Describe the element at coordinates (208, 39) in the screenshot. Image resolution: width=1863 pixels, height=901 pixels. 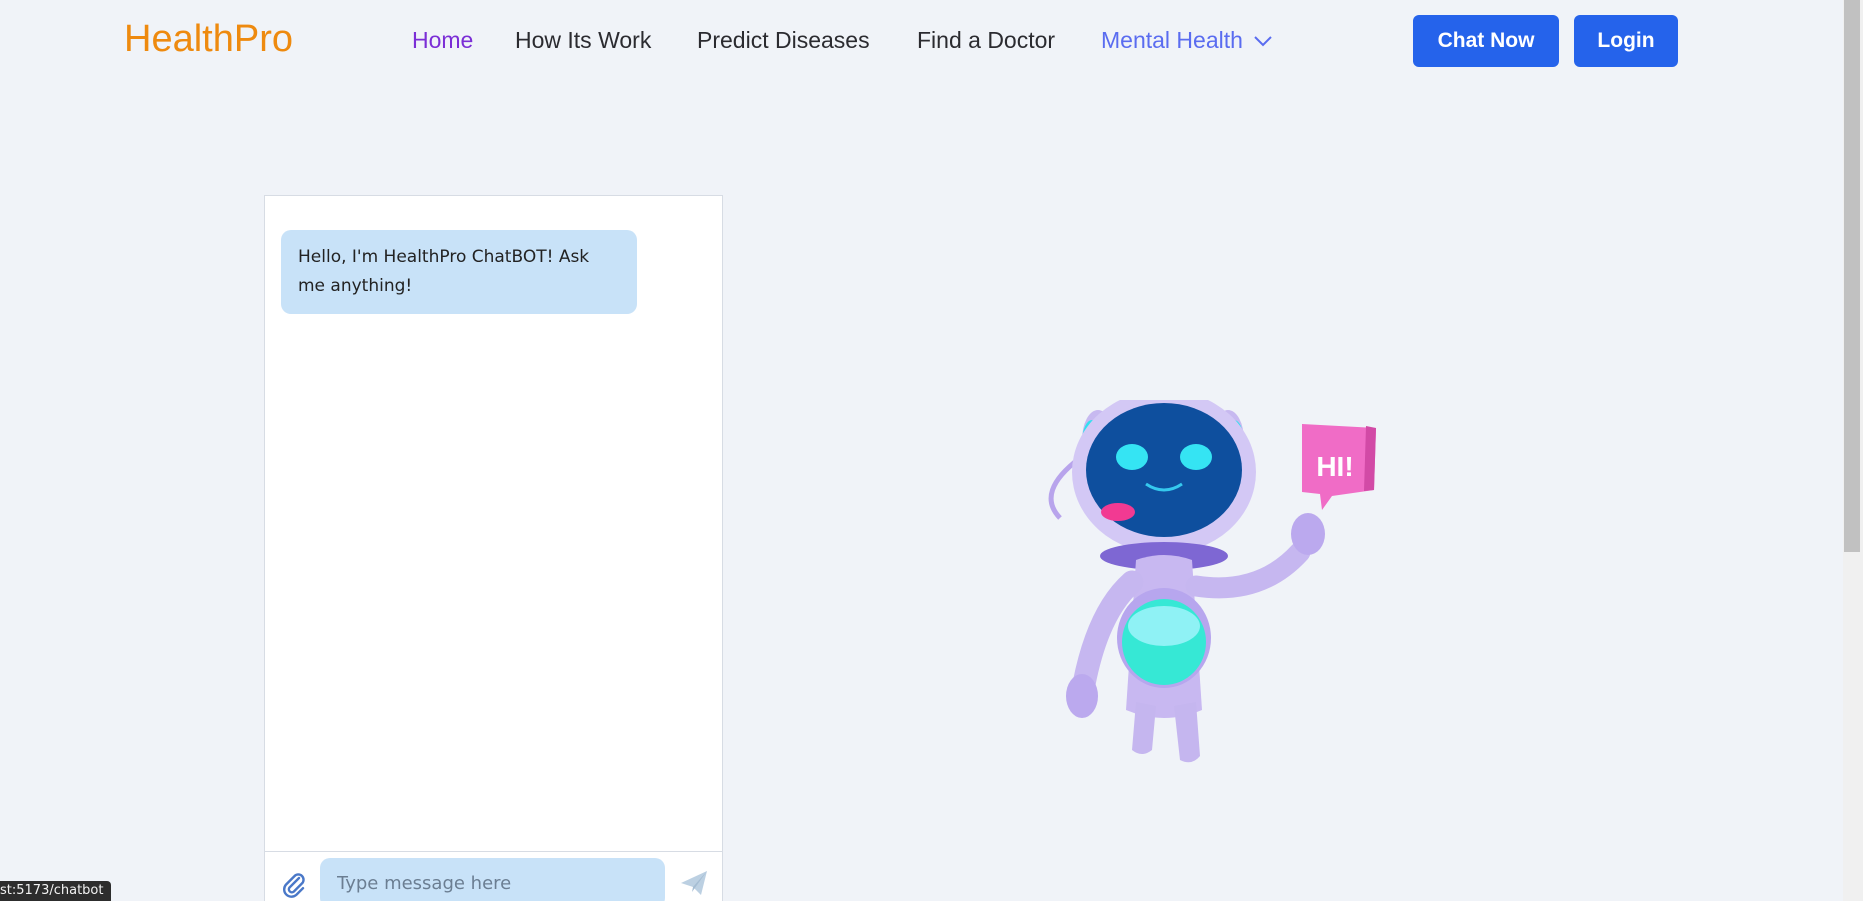
I see `brand-logo: HealthPro` at that location.